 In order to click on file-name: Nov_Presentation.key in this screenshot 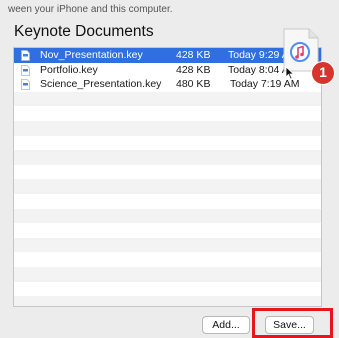, I will do `click(91, 55)`.